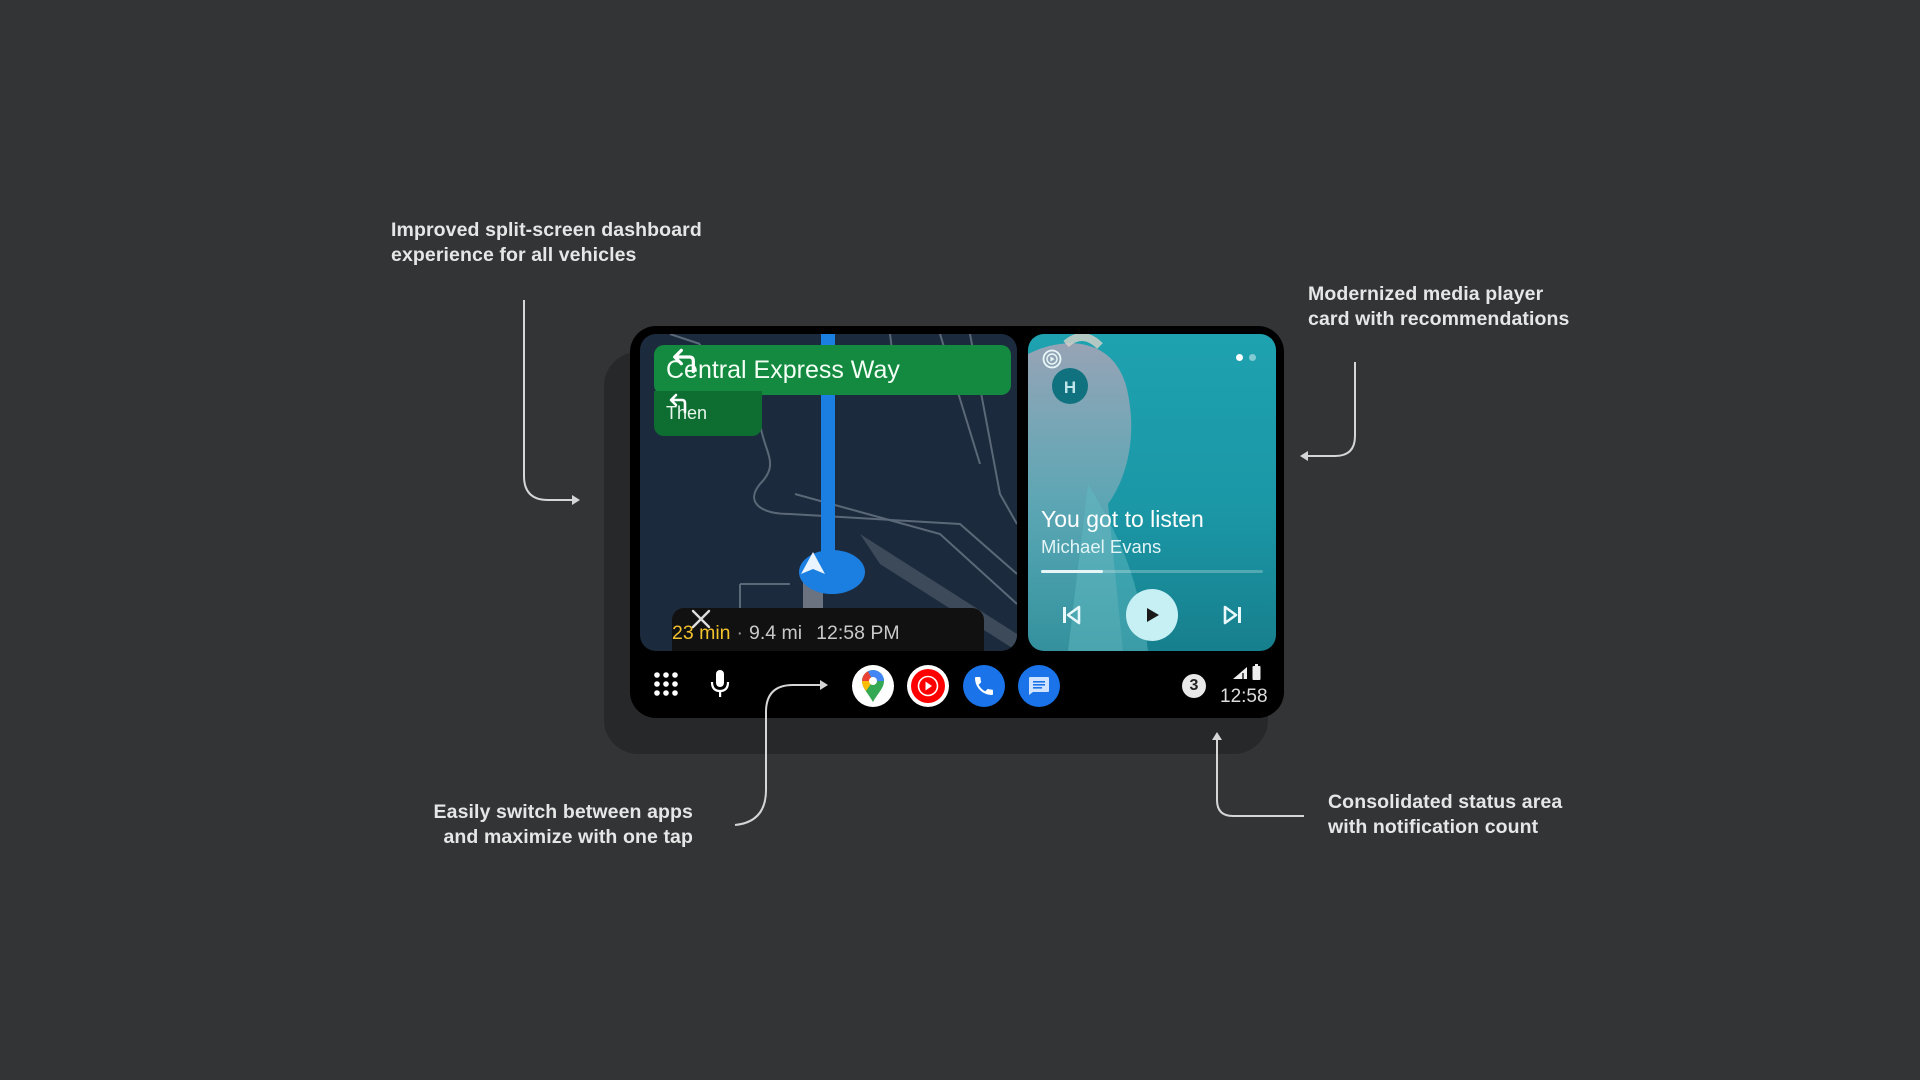 The width and height of the screenshot is (1920, 1080). I want to click on annotation-line: Improved split-screen dashboard, so click(546, 230).